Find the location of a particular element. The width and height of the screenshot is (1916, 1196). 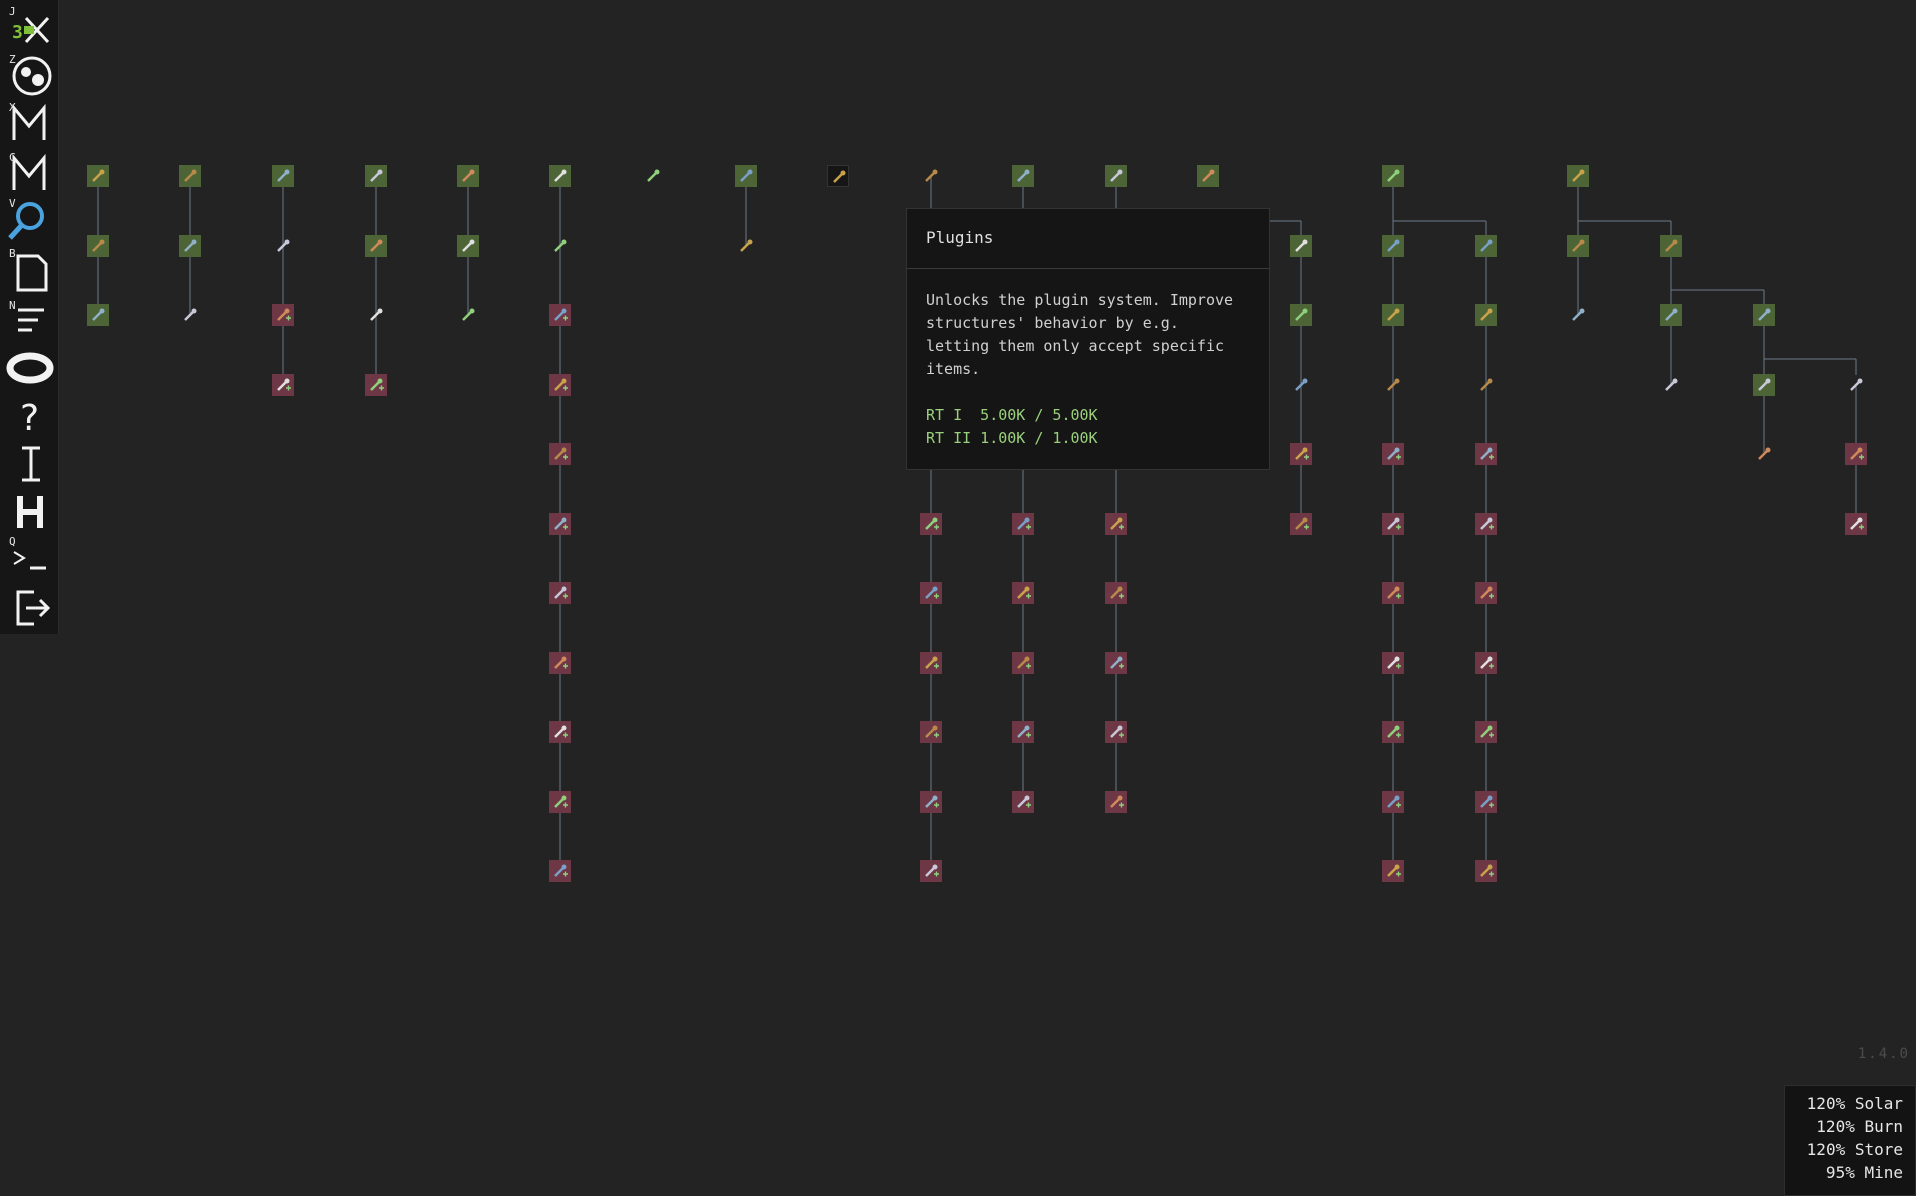

drill-icon is located at coordinates (376, 245).